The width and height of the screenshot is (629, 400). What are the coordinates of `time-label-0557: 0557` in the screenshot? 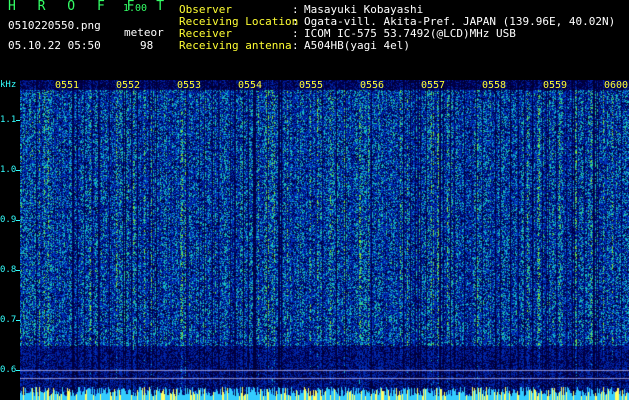 It's located at (433, 85).